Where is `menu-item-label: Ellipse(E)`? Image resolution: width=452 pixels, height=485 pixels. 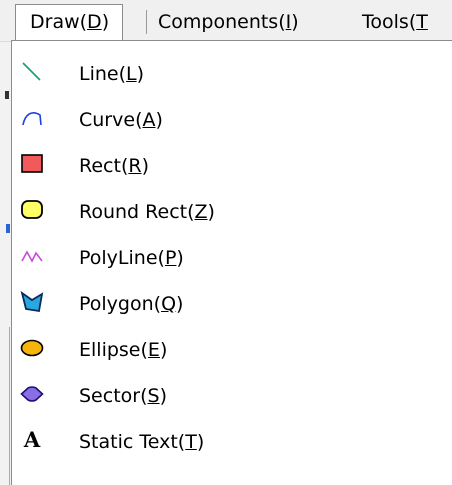
menu-item-label: Ellipse(E) is located at coordinates (123, 350).